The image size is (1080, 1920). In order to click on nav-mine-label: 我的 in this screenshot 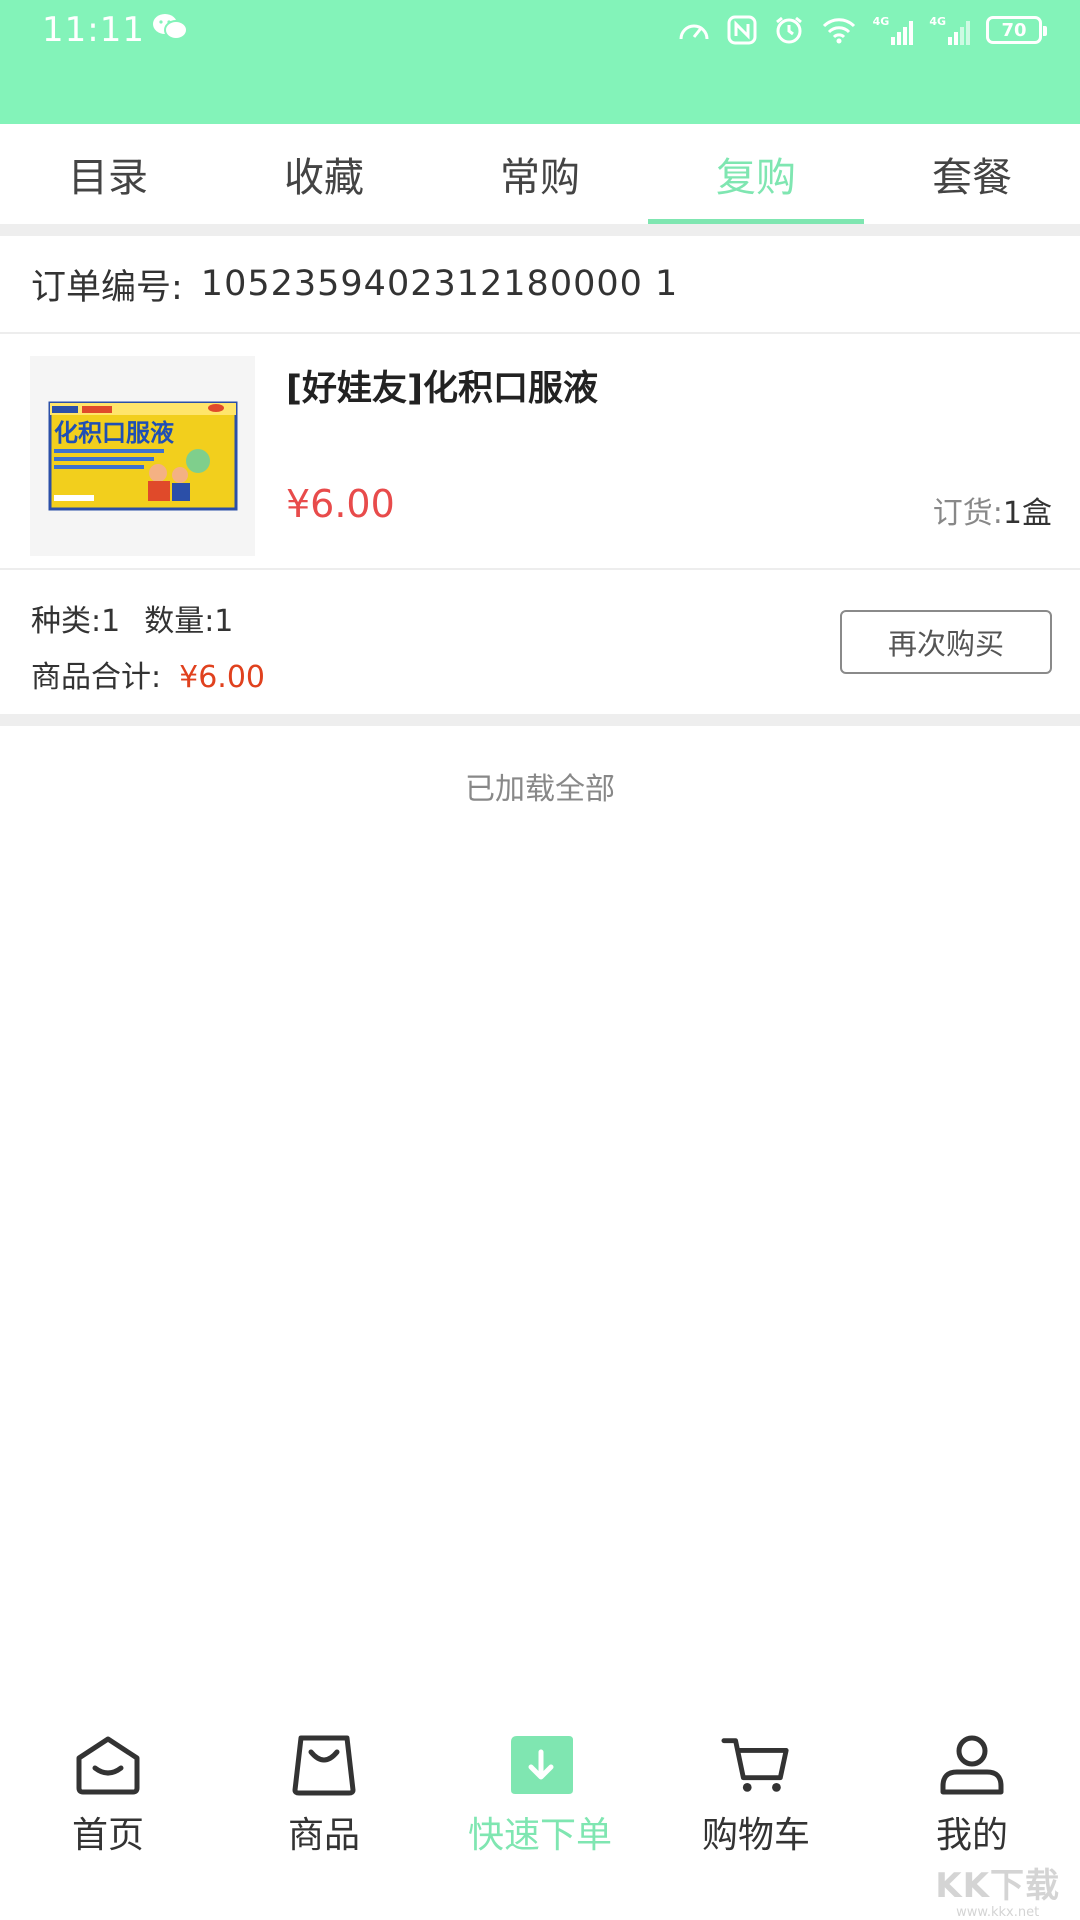, I will do `click(971, 1835)`.